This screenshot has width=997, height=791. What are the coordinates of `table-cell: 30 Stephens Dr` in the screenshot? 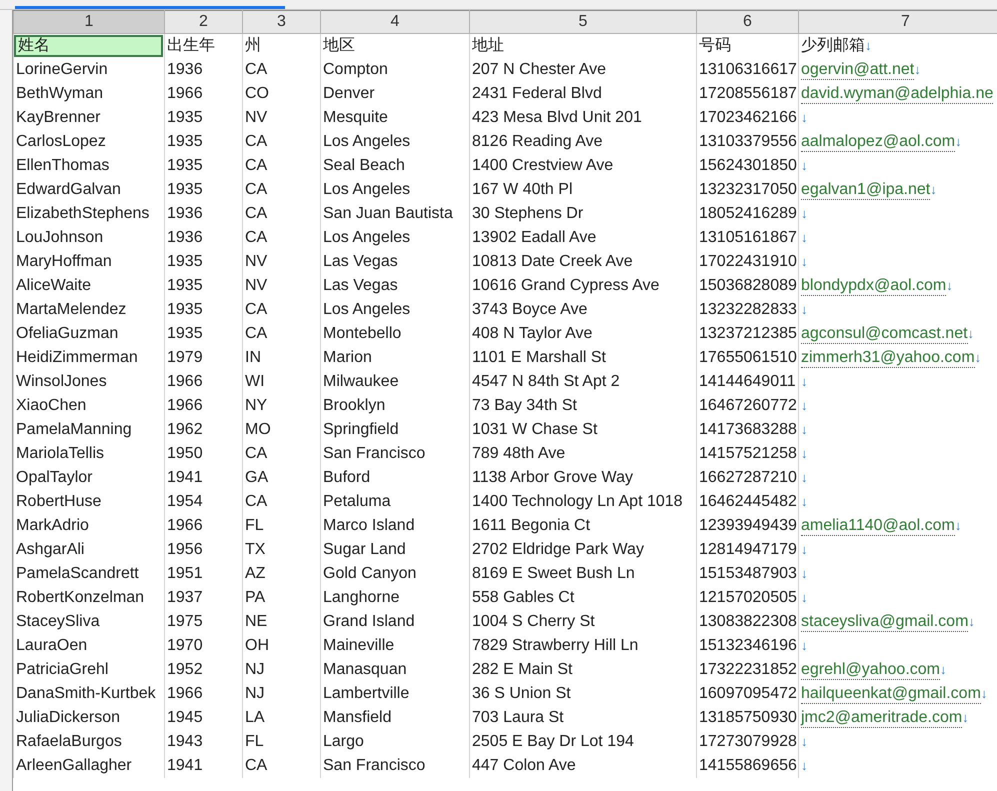 It's located at (528, 214).